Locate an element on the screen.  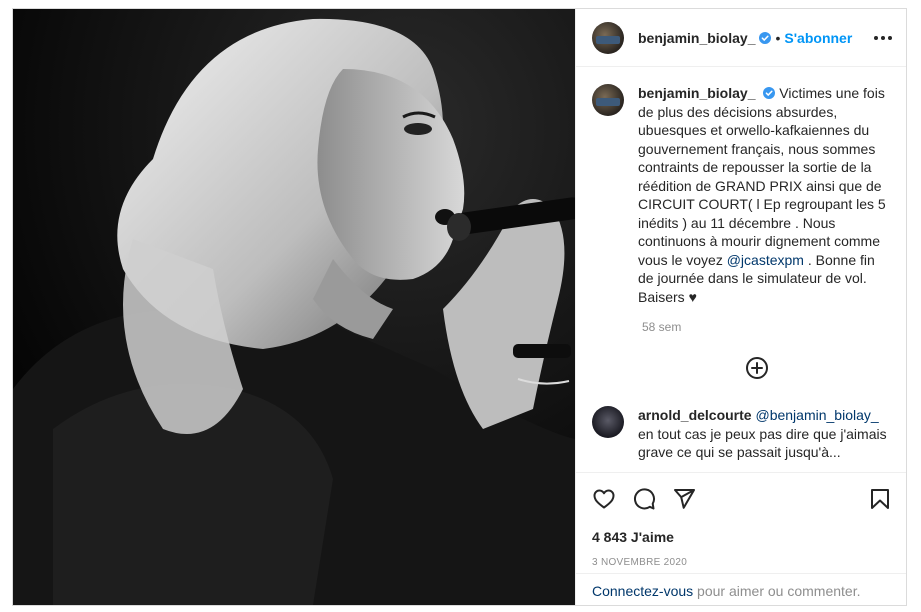
load-more-comments is located at coordinates (757, 368).